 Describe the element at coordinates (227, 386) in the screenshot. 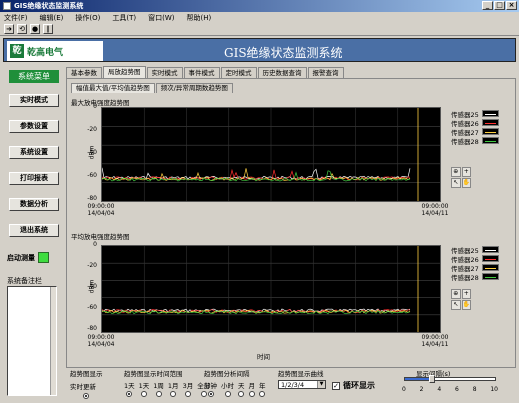

I see `interval-option-label: 小时` at that location.